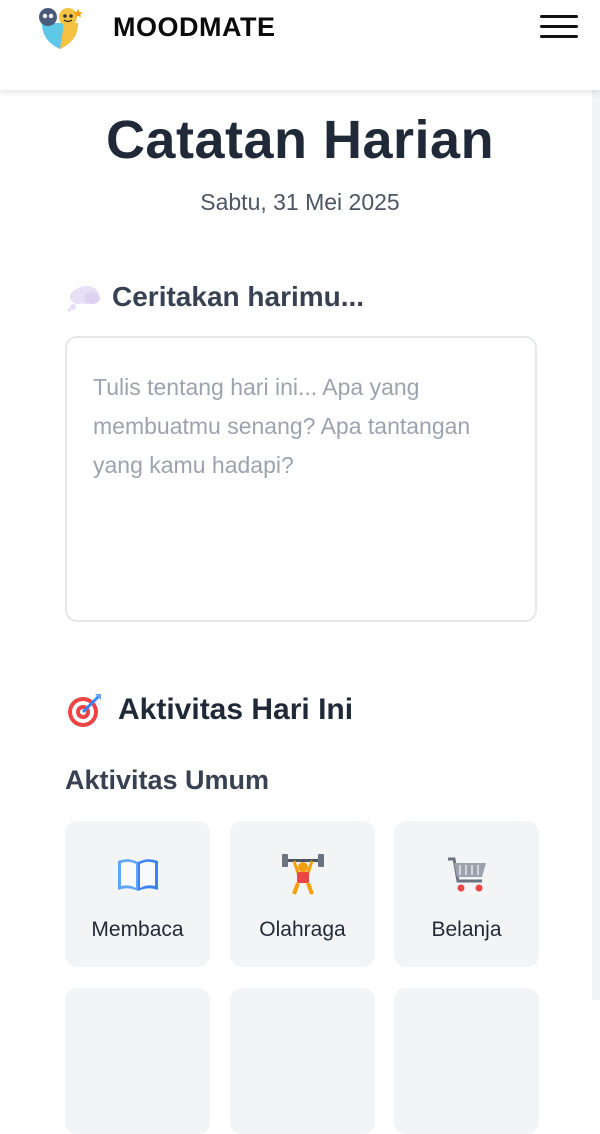 The height and width of the screenshot is (1134, 600). I want to click on hamburger-menu-button, so click(559, 27).